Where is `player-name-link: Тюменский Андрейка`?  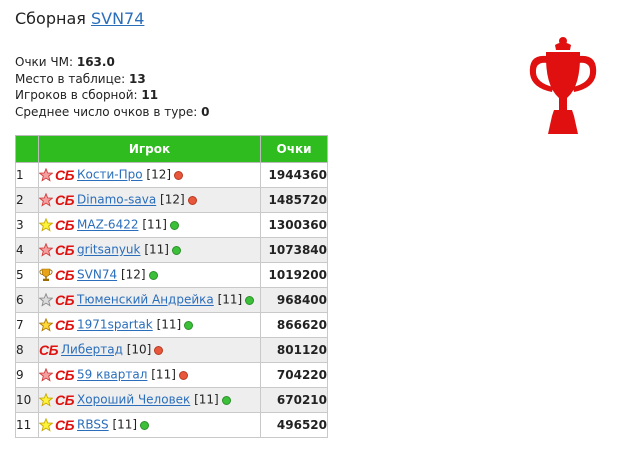
player-name-link: Тюменский Андрейка is located at coordinates (145, 300).